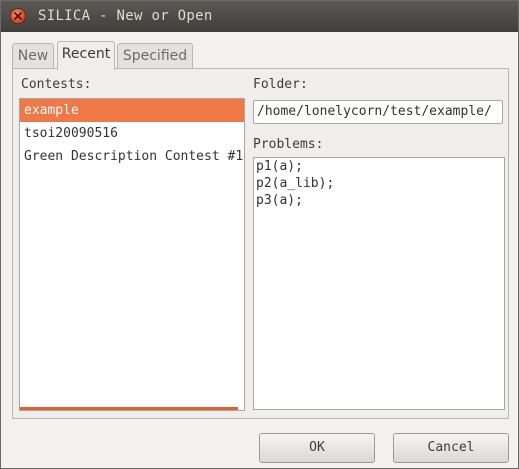  I want to click on tab-new: New, so click(33, 56).